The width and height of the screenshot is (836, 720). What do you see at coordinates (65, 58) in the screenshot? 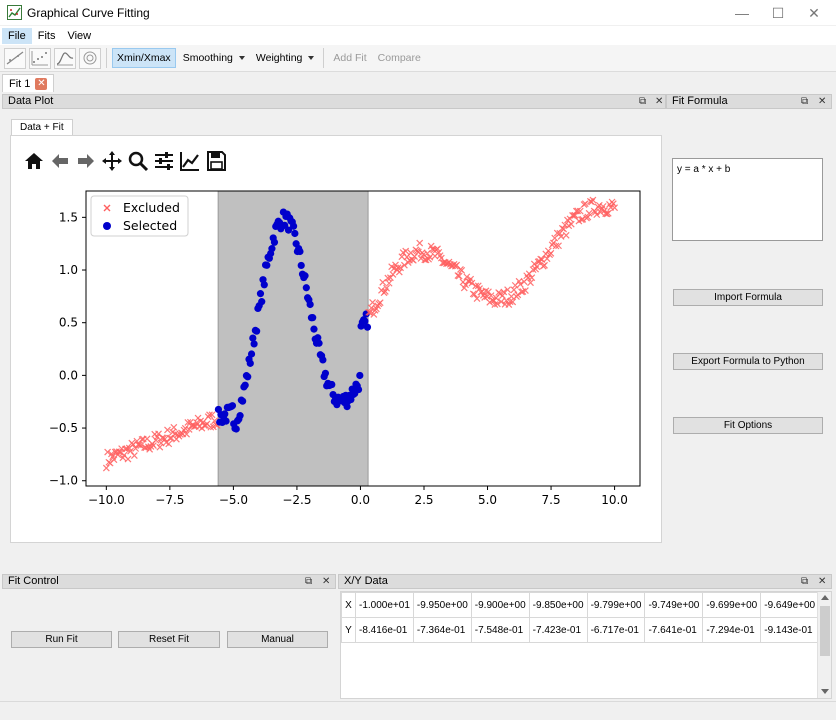
I see `curve-plot-icon` at bounding box center [65, 58].